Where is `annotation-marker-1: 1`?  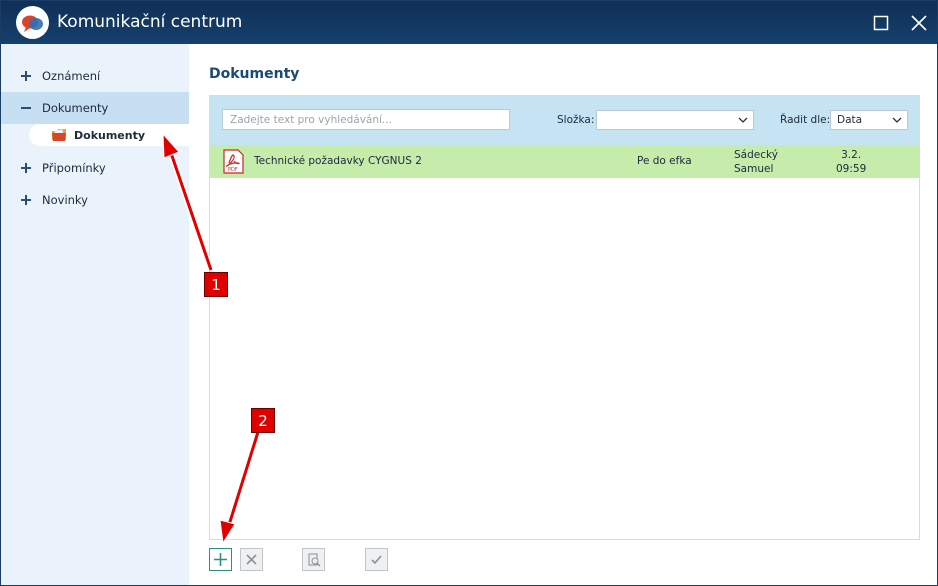
annotation-marker-1: 1 is located at coordinates (216, 284).